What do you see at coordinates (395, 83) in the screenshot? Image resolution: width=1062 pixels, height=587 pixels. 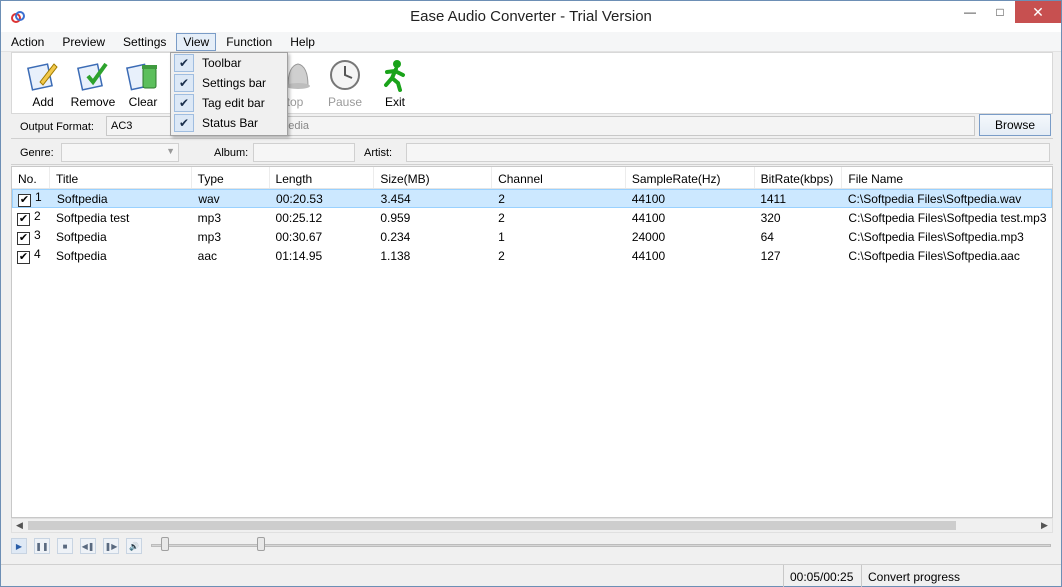 I see `exit-button: Exit` at bounding box center [395, 83].